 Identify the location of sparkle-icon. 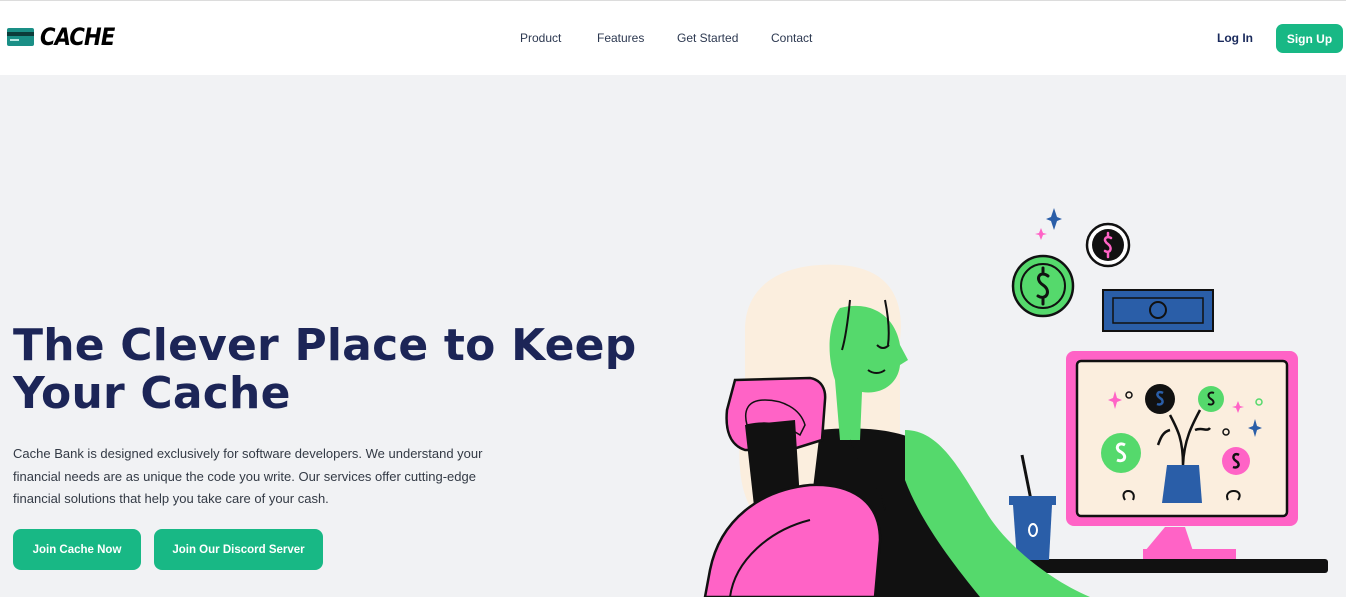
(1048, 224).